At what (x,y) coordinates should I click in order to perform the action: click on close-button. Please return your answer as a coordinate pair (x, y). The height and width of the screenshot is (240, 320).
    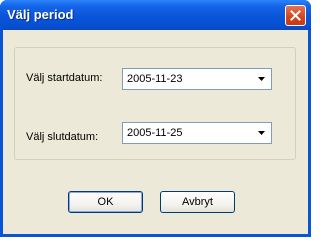
    Looking at the image, I should click on (295, 15).